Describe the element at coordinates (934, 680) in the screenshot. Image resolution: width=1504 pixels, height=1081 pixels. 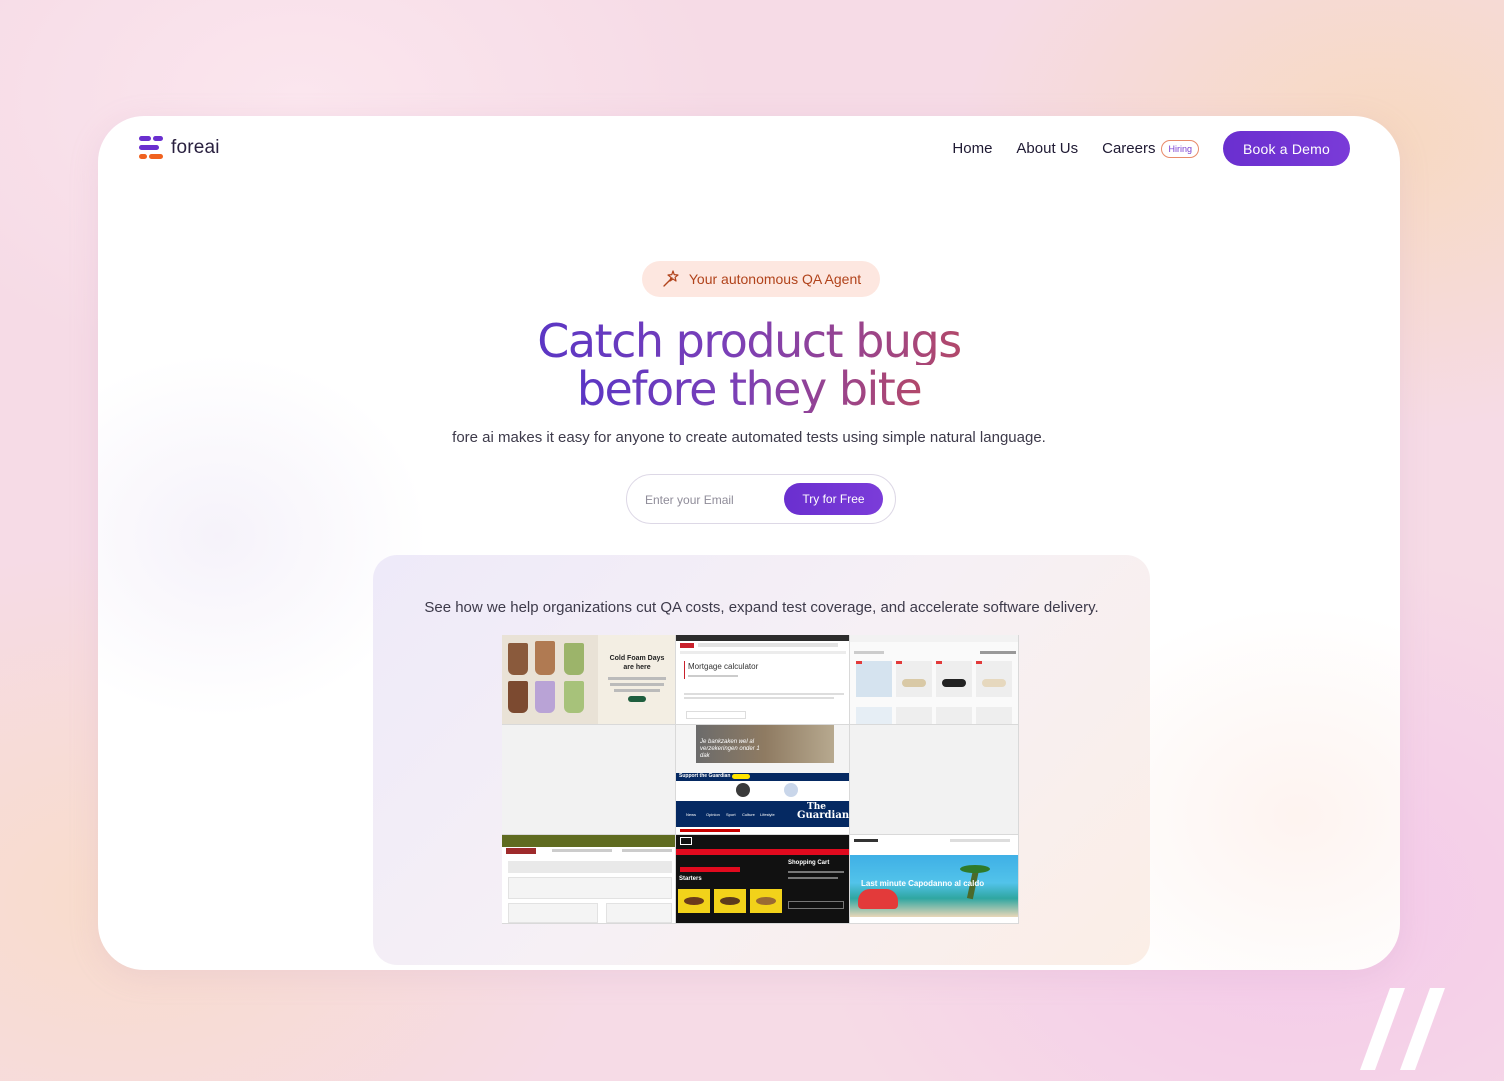
I see `tile-shoe-store` at that location.